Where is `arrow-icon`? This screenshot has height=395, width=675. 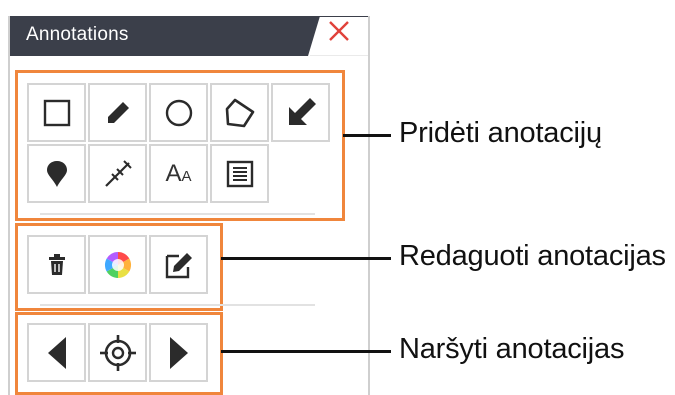
arrow-icon is located at coordinates (302, 111).